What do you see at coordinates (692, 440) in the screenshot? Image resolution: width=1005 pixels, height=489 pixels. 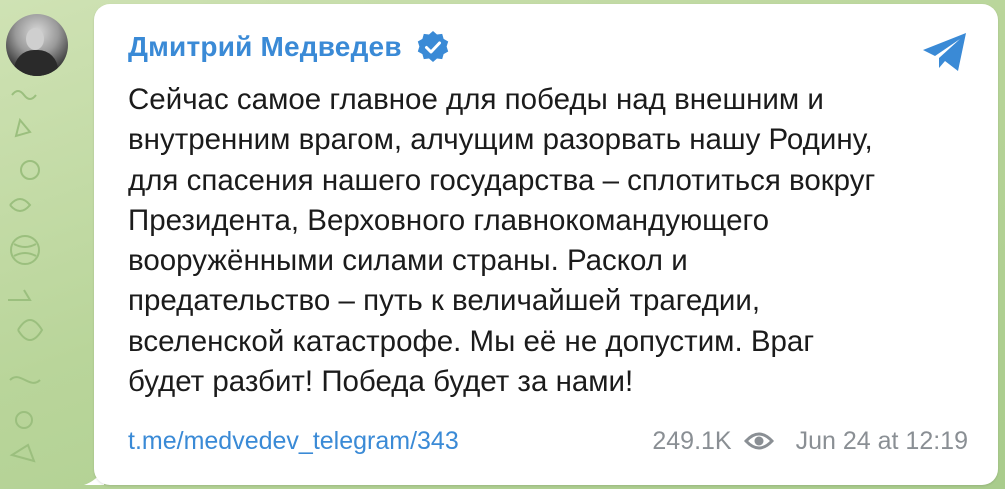 I see `view-count: 249.1K` at bounding box center [692, 440].